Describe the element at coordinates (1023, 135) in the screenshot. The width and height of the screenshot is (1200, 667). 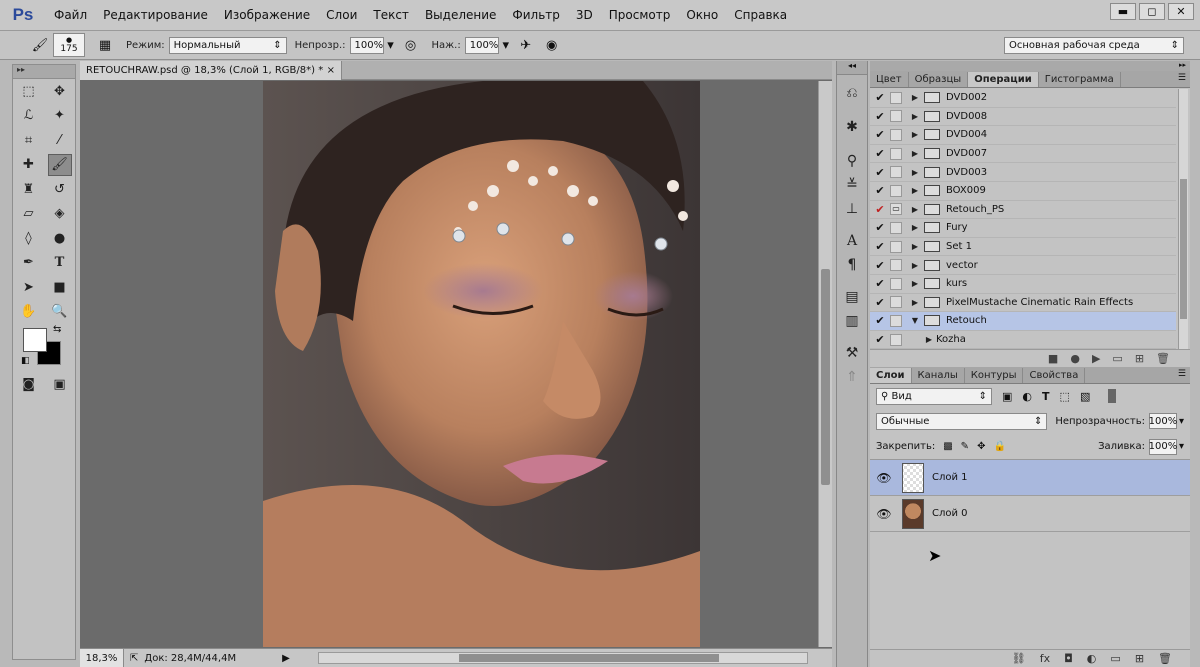
I see `action-set-row: ✔ ▶ DVD004` at that location.